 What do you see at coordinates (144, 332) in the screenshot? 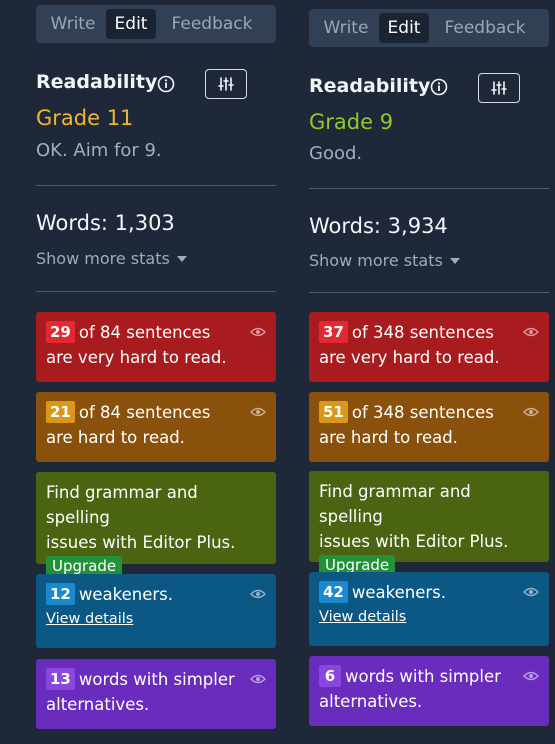
I see `very-hard-text-line-1: of 84 sentences` at bounding box center [144, 332].